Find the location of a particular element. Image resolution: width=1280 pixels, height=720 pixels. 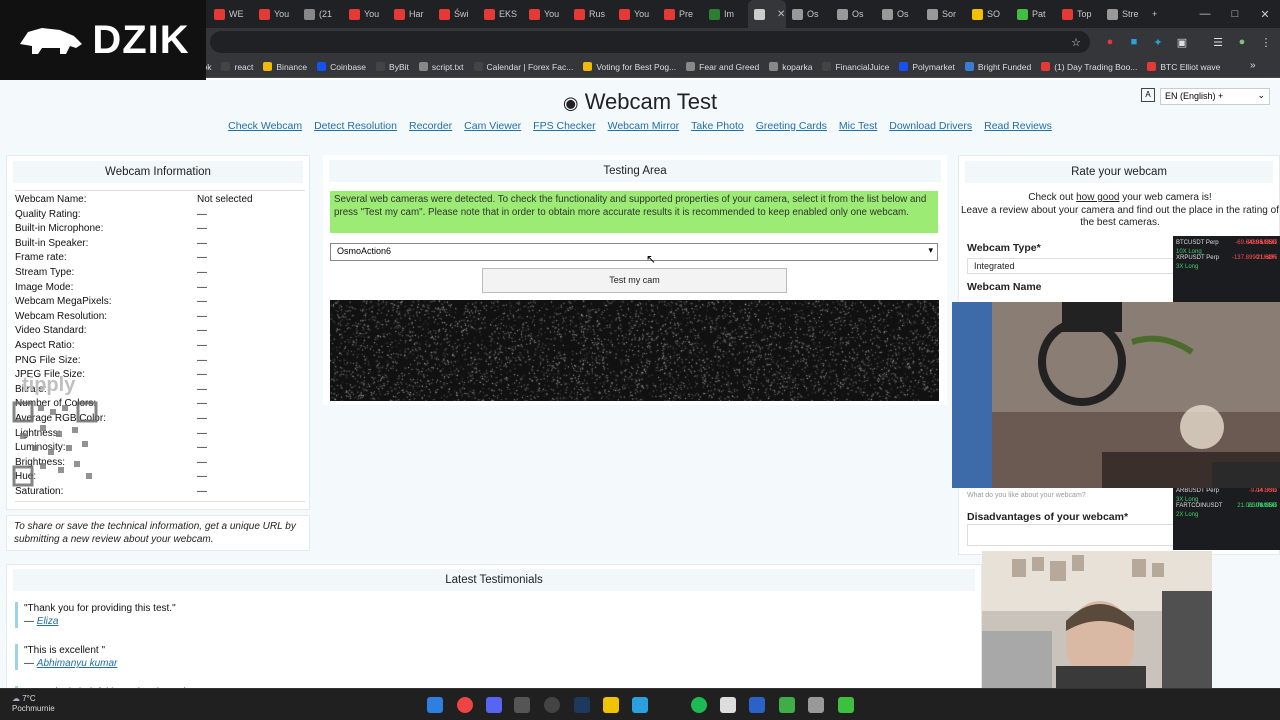

nav-link: Recorder is located at coordinates (430, 126).